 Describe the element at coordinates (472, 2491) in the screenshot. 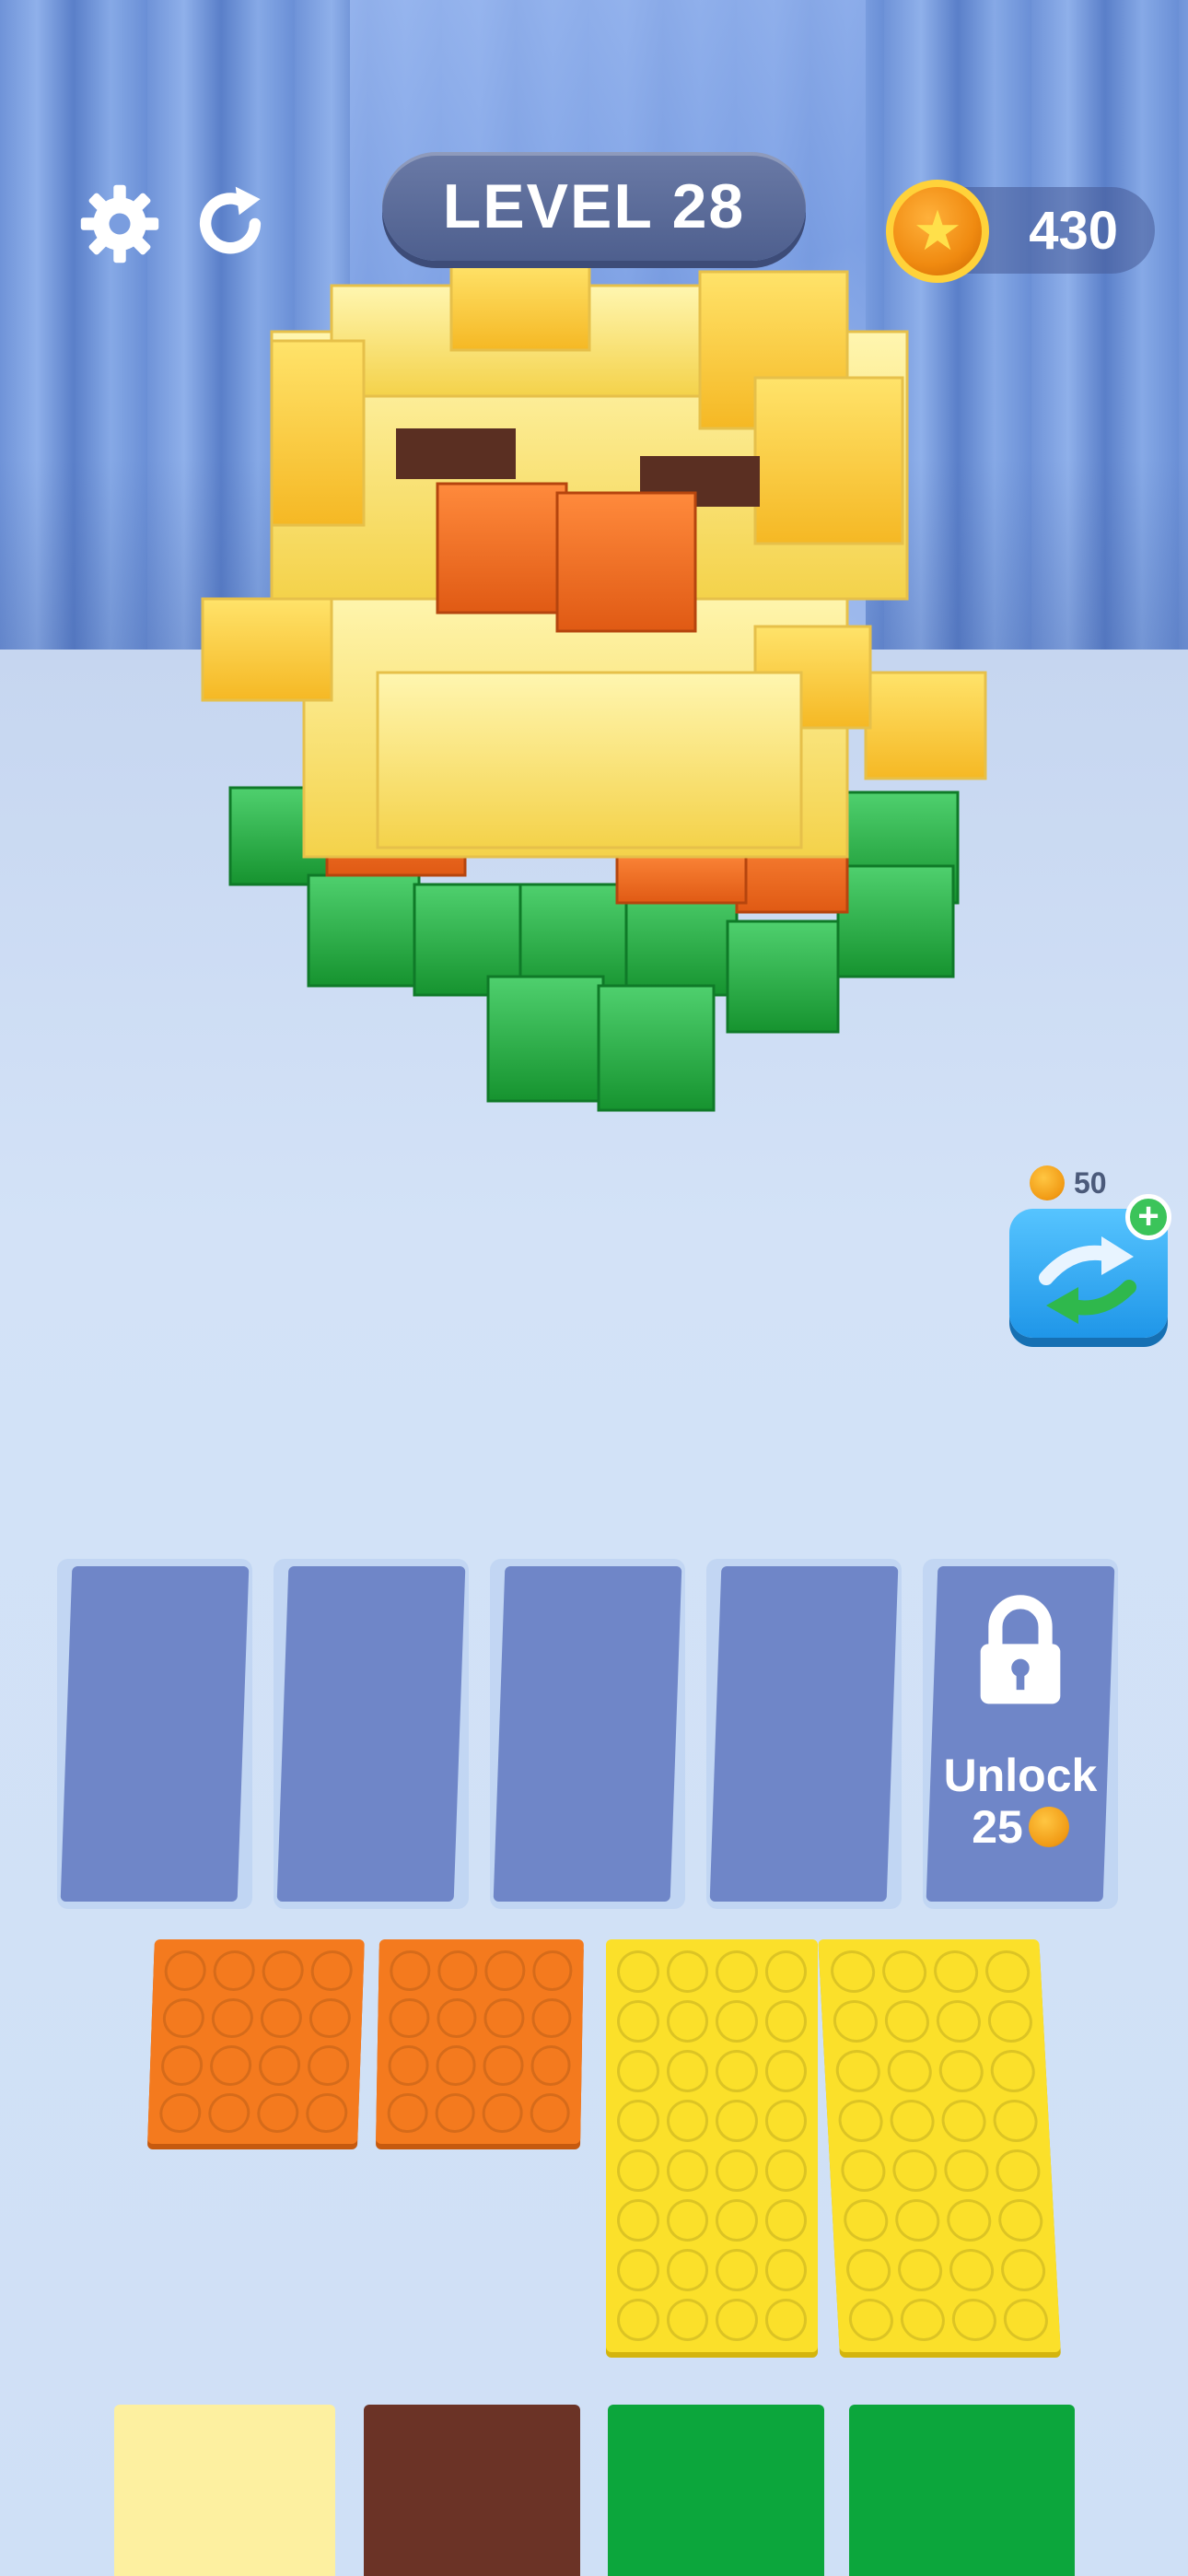

I see `brown-plate` at that location.